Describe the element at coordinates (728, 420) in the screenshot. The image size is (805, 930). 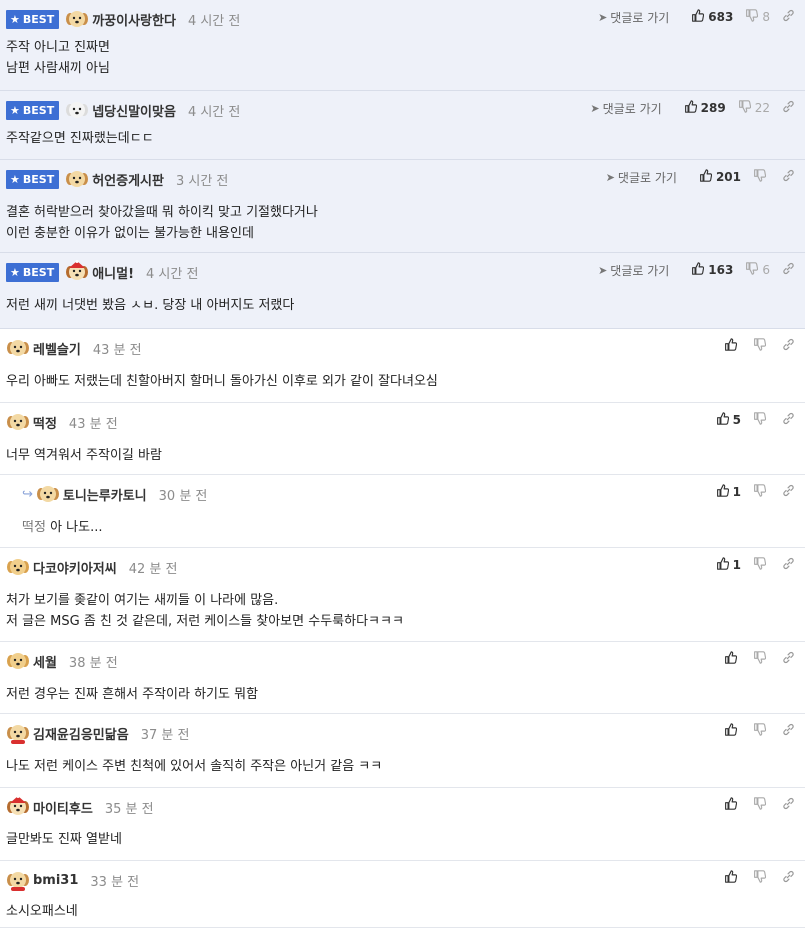
I see `upvote-button: 5` at that location.